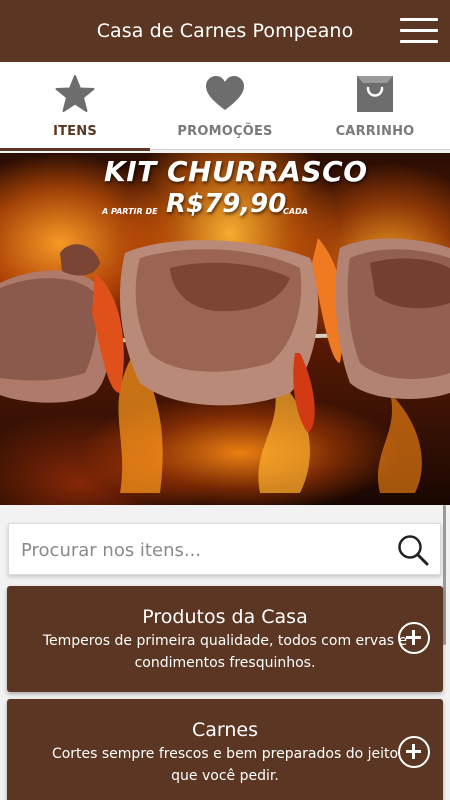  I want to click on tab-bar: ITENS PROMOÇÕES CARRINHO, so click(225, 106).